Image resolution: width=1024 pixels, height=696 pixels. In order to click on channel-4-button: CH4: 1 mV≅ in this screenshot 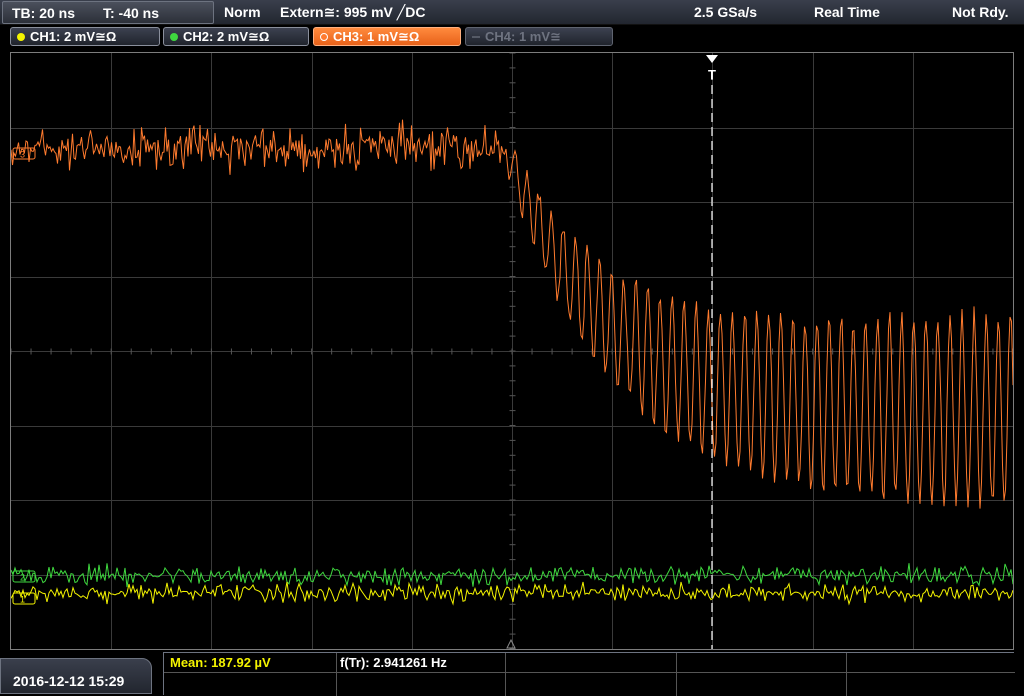, I will do `click(539, 36)`.